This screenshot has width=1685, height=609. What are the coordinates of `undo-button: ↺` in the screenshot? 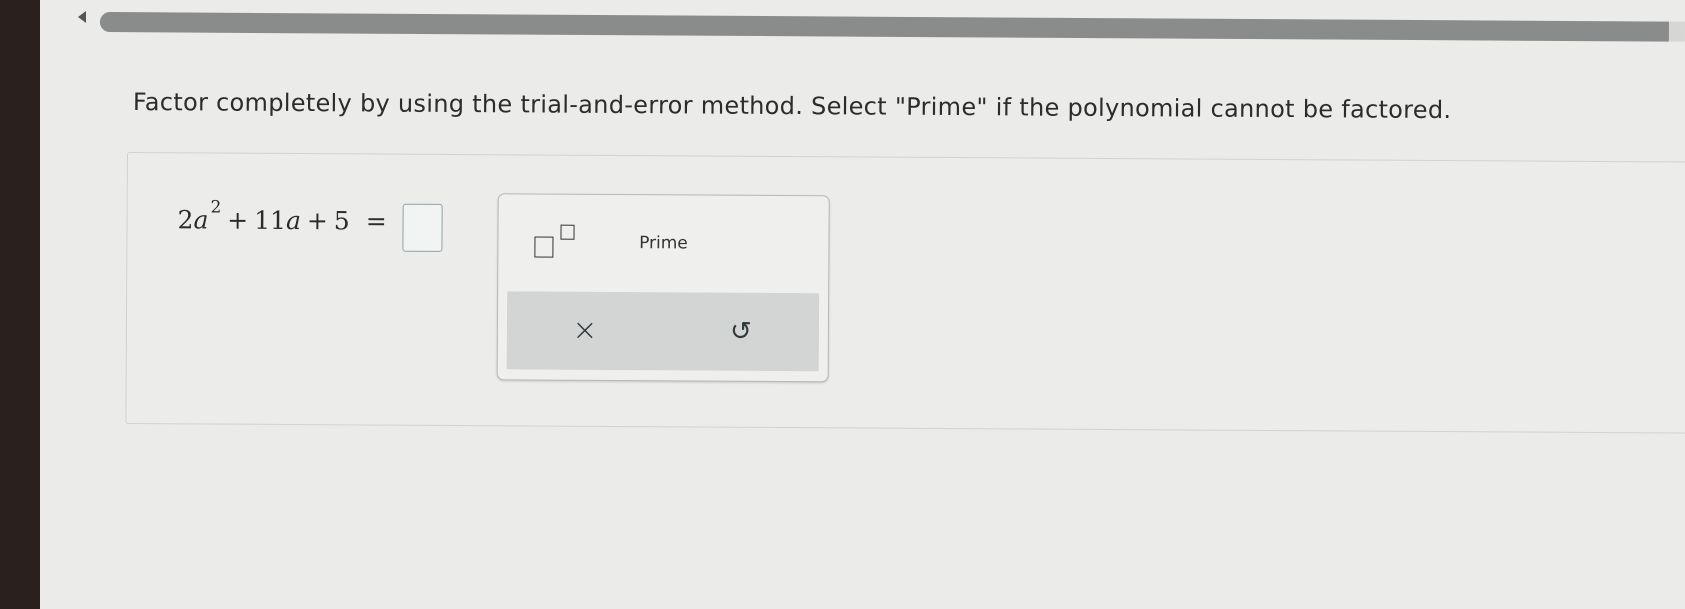 It's located at (741, 331).